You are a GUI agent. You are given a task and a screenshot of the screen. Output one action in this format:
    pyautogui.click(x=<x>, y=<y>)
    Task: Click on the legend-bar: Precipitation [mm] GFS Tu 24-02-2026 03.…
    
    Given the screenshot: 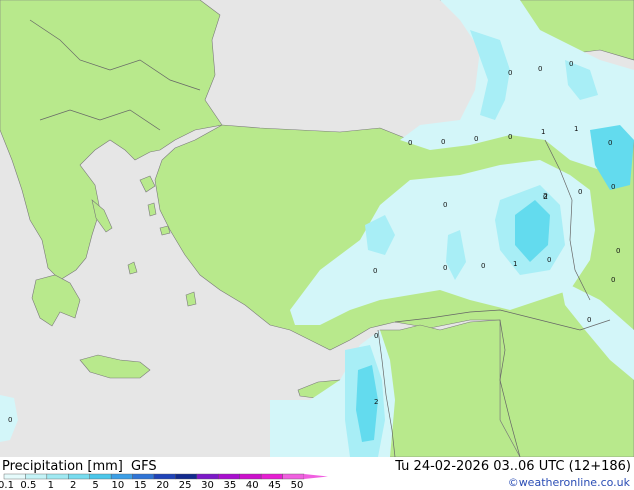 What is the action you would take?
    pyautogui.click(x=317, y=473)
    